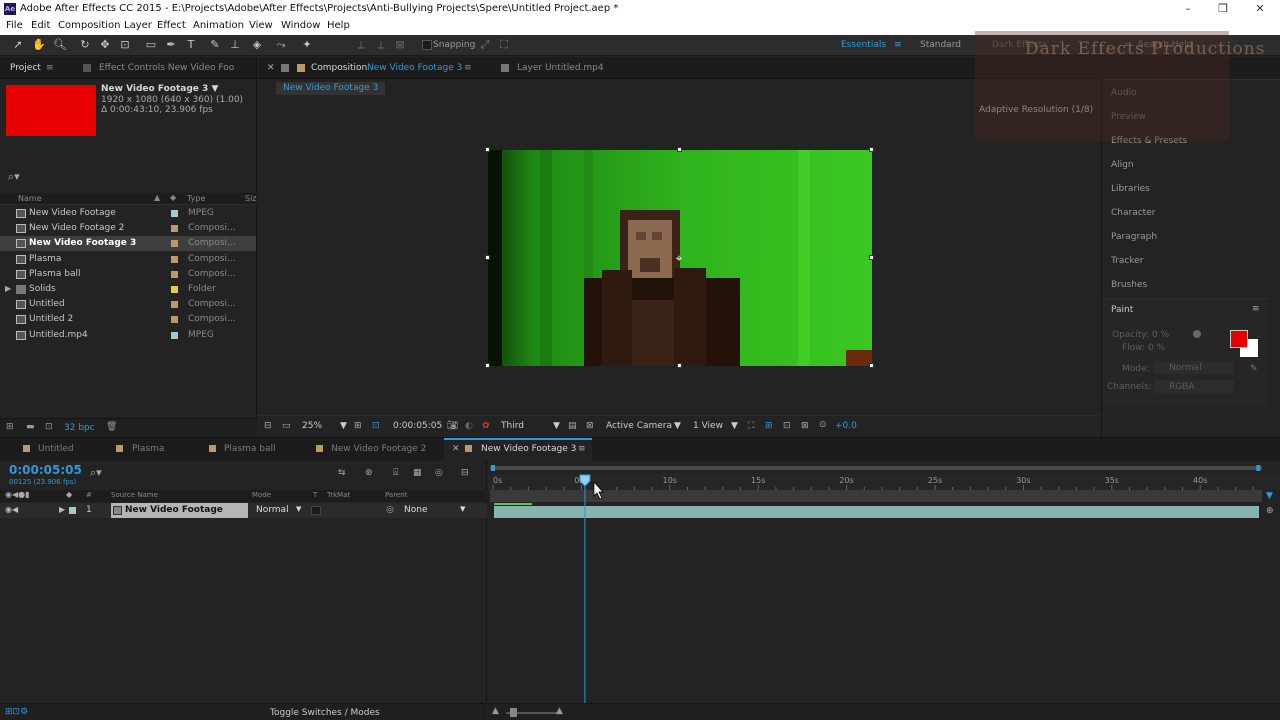 This screenshot has width=1280, height=720. What do you see at coordinates (556, 426) in the screenshot?
I see `resolution-dropdown-icon: ▼` at bounding box center [556, 426].